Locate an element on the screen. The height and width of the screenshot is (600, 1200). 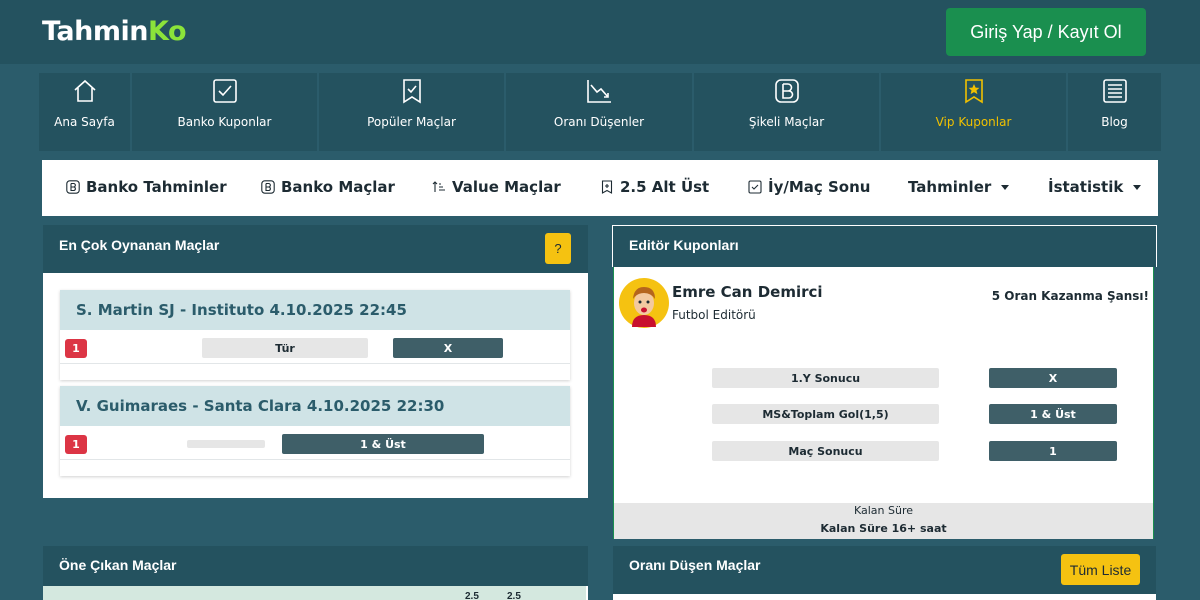
market-pill: Maç Sonucu is located at coordinates (825, 451).